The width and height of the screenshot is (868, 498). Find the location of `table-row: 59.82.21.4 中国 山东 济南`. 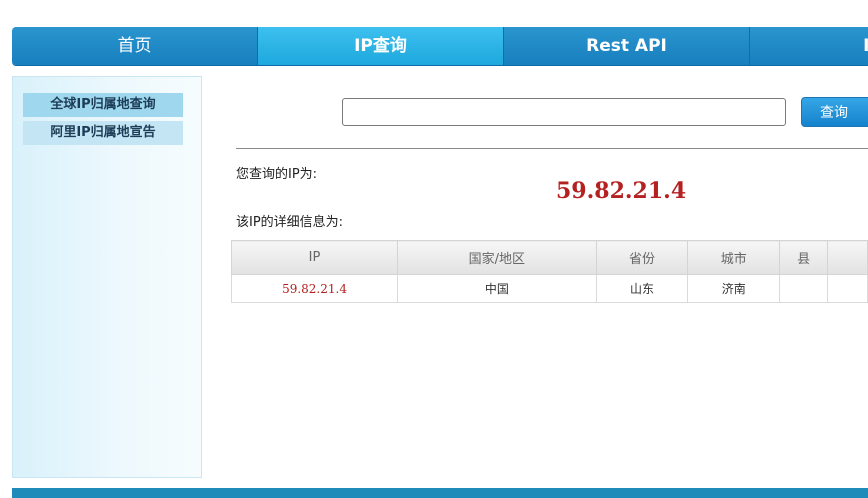

table-row: 59.82.21.4 中国 山东 济南 is located at coordinates (549, 288).